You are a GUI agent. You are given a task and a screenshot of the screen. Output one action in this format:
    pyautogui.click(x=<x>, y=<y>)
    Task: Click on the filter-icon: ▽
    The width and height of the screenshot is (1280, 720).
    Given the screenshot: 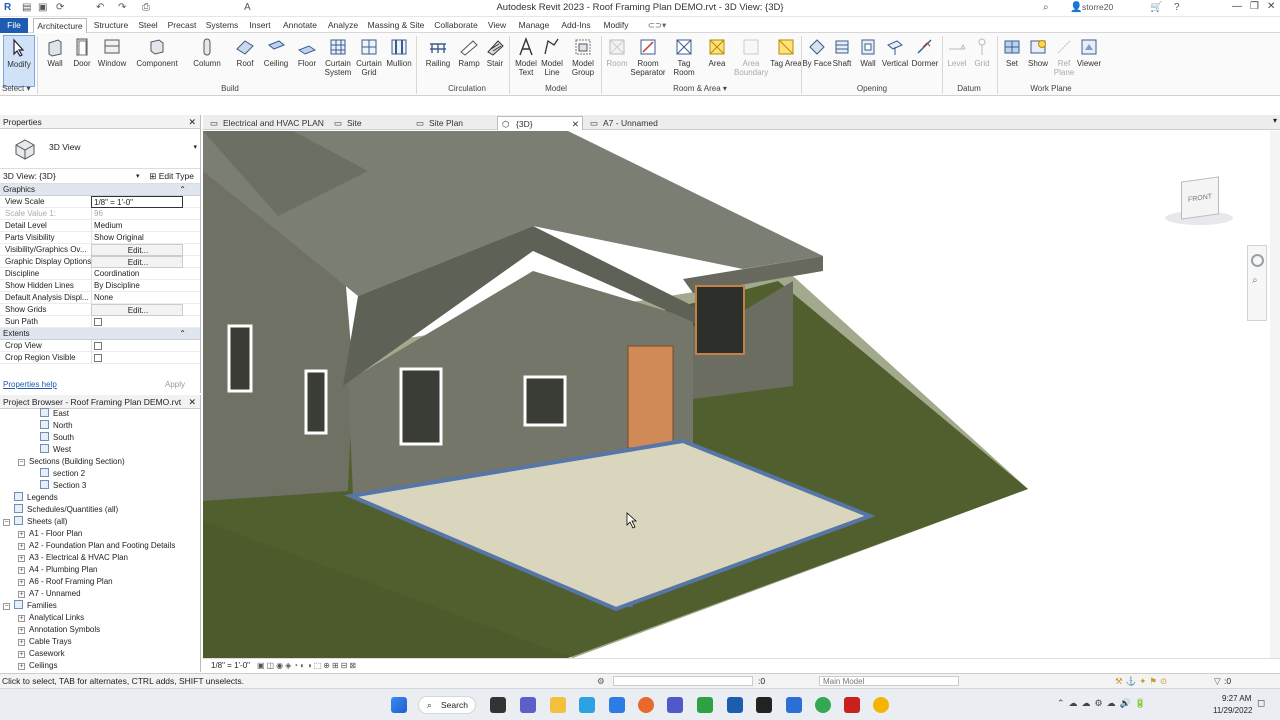 What is the action you would take?
    pyautogui.click(x=1217, y=681)
    